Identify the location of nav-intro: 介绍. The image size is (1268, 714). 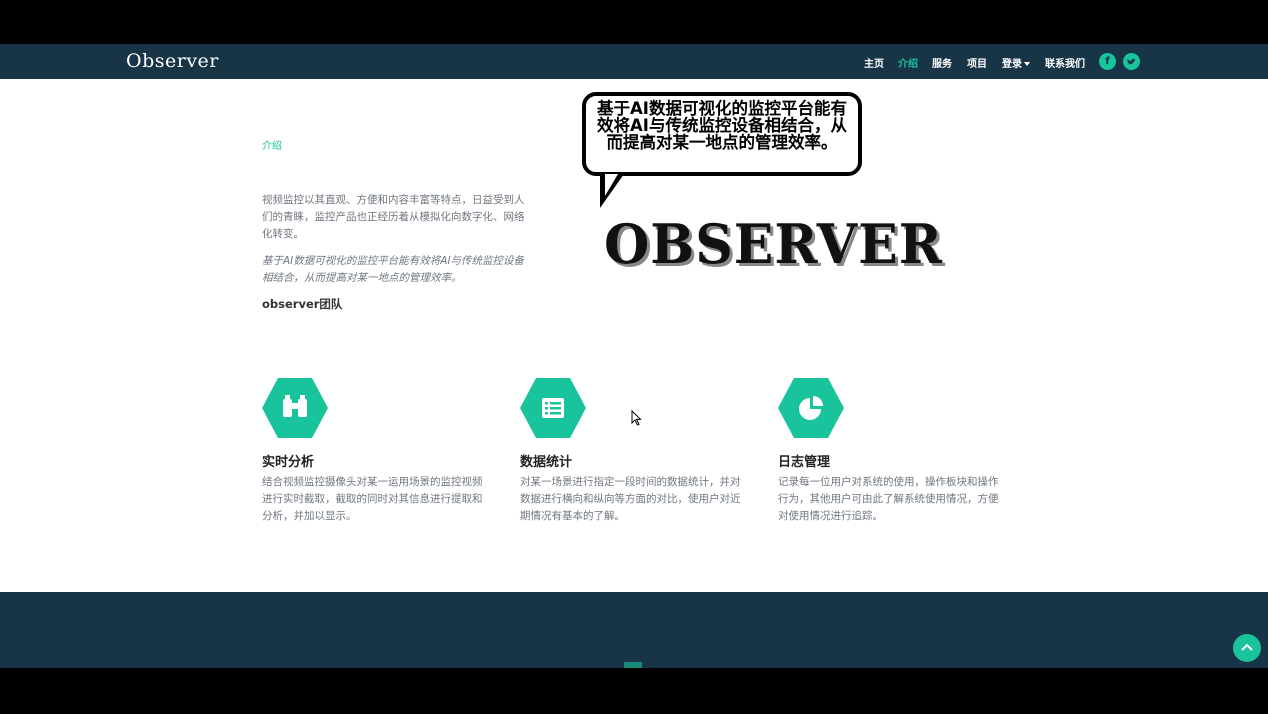
(908, 62).